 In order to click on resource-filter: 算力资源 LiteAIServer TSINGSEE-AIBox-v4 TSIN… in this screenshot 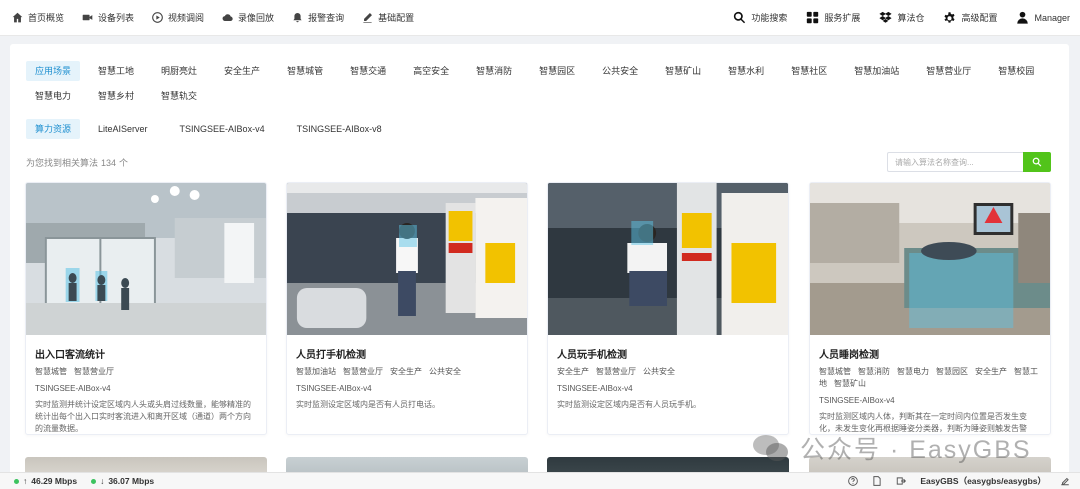, I will do `click(213, 129)`.